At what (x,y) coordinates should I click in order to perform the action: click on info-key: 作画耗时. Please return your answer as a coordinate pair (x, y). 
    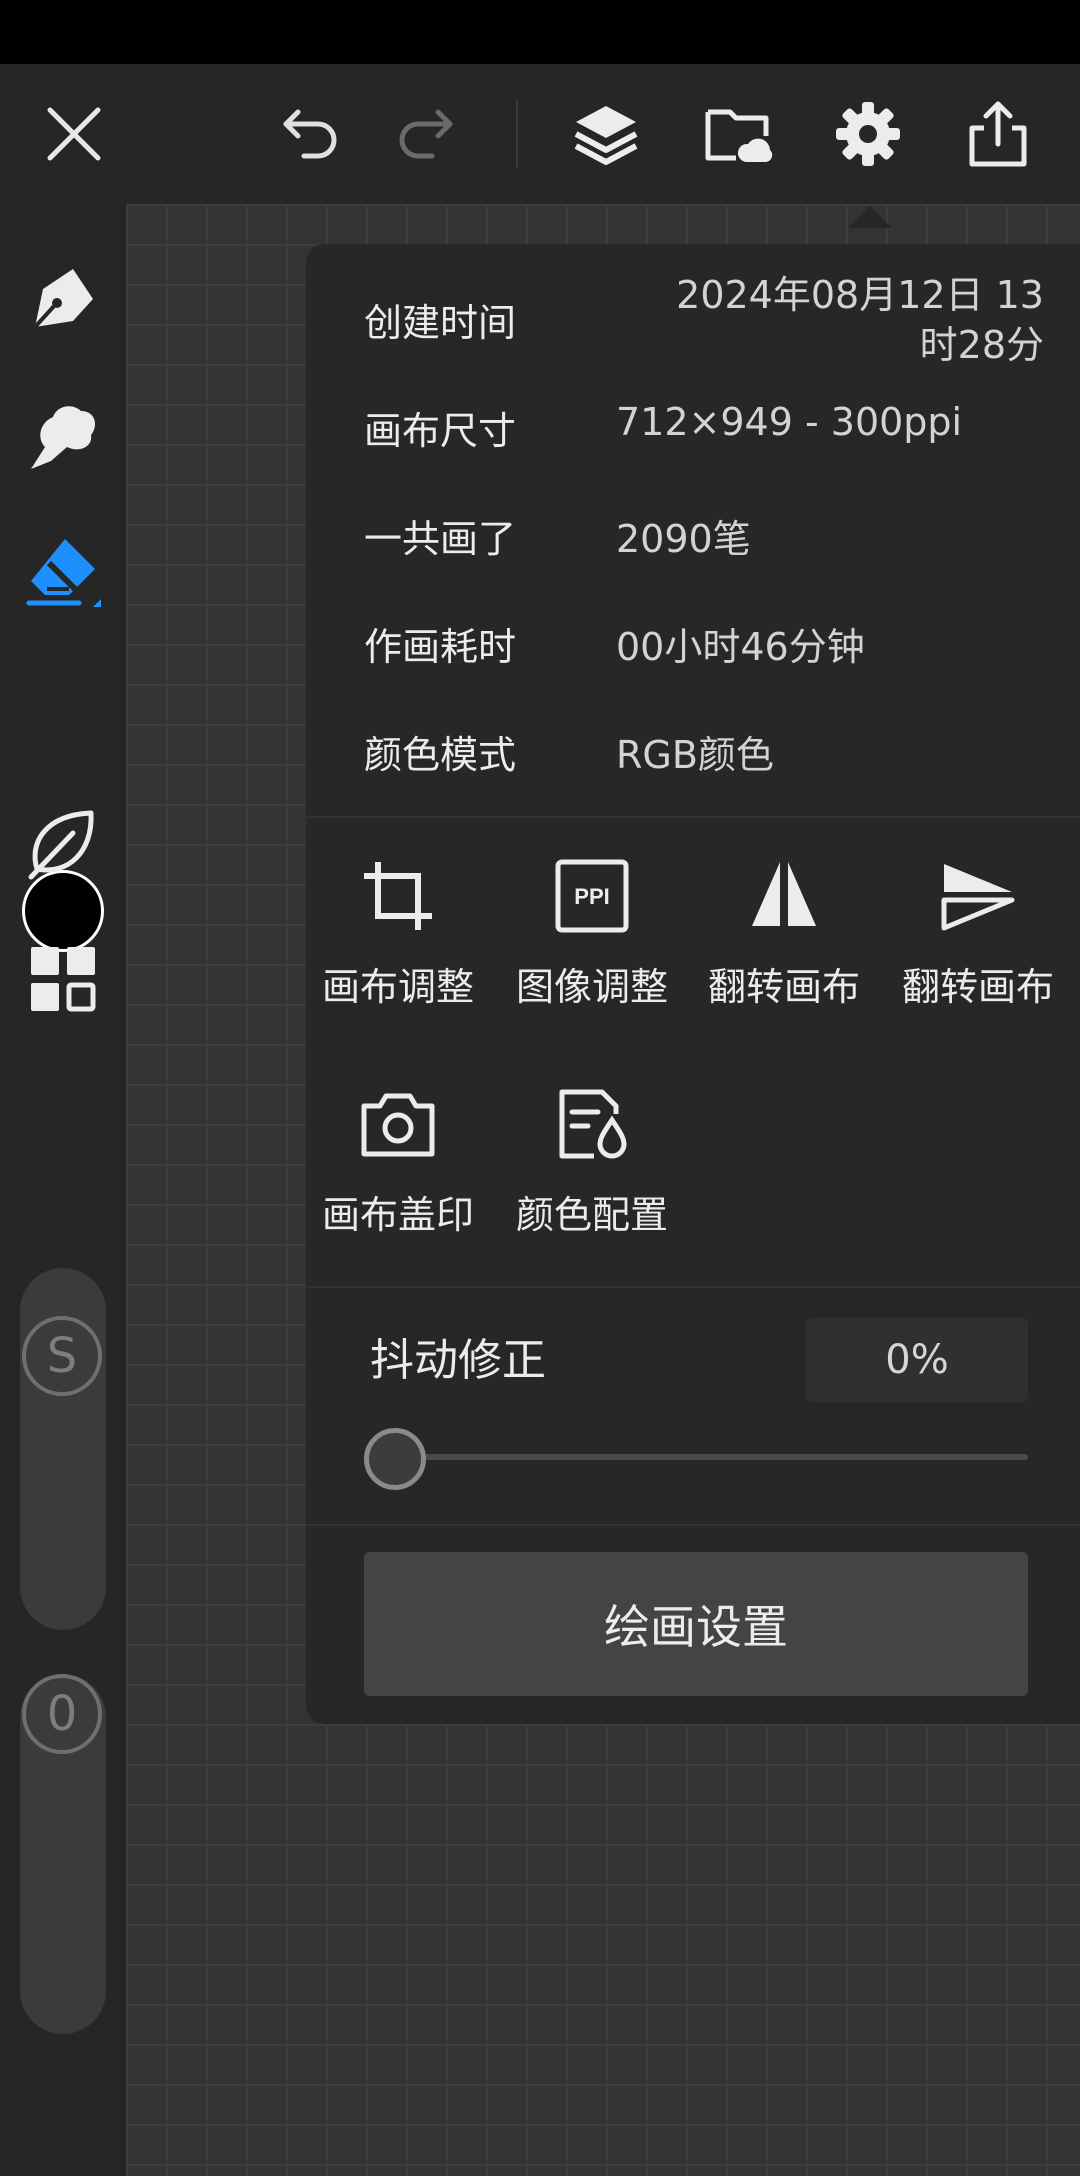
    Looking at the image, I should click on (440, 647).